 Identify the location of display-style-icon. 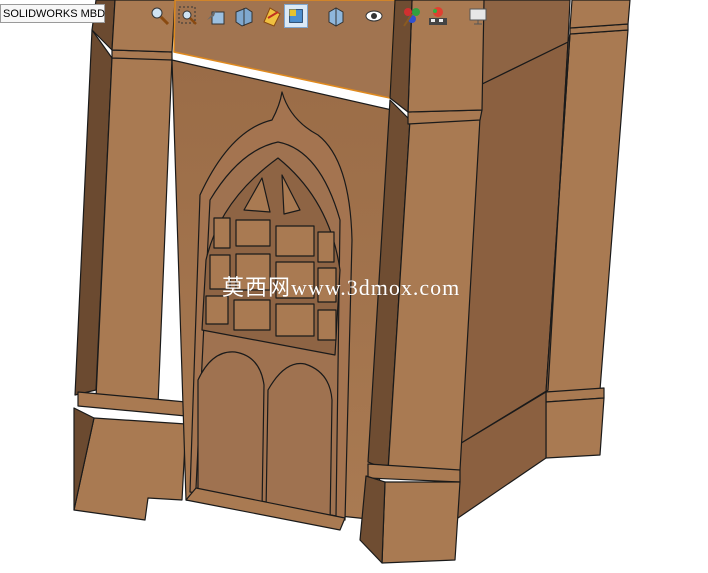
(336, 16).